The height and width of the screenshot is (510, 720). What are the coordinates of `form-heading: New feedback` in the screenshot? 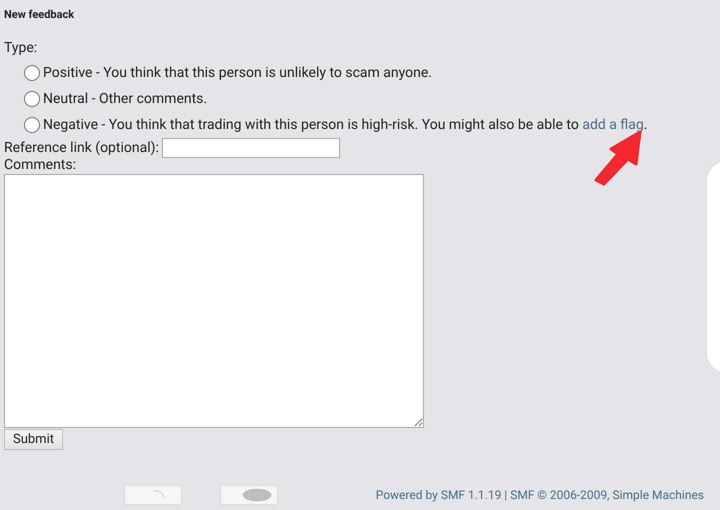 It's located at (39, 14).